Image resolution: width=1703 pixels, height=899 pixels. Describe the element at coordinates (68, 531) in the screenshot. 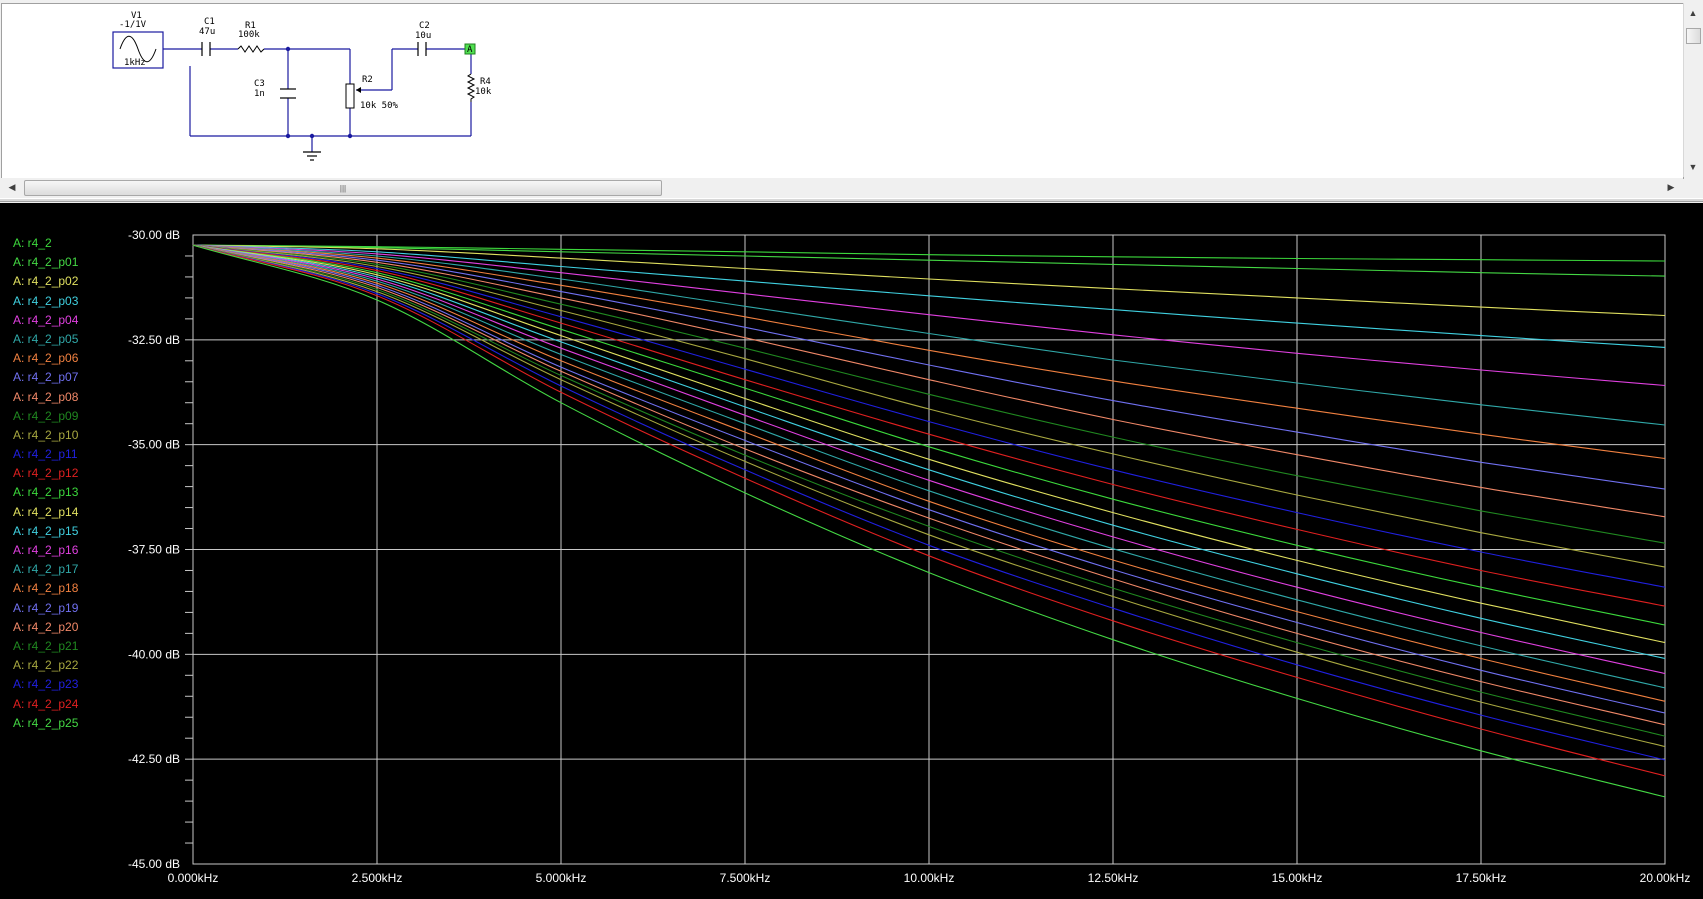

I see `legend-item-15: A: r4_2_p15` at that location.